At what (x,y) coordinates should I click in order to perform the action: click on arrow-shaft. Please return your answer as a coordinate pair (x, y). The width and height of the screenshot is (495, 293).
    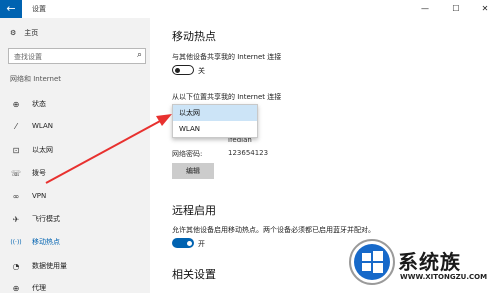
    Looking at the image, I should click on (104, 151).